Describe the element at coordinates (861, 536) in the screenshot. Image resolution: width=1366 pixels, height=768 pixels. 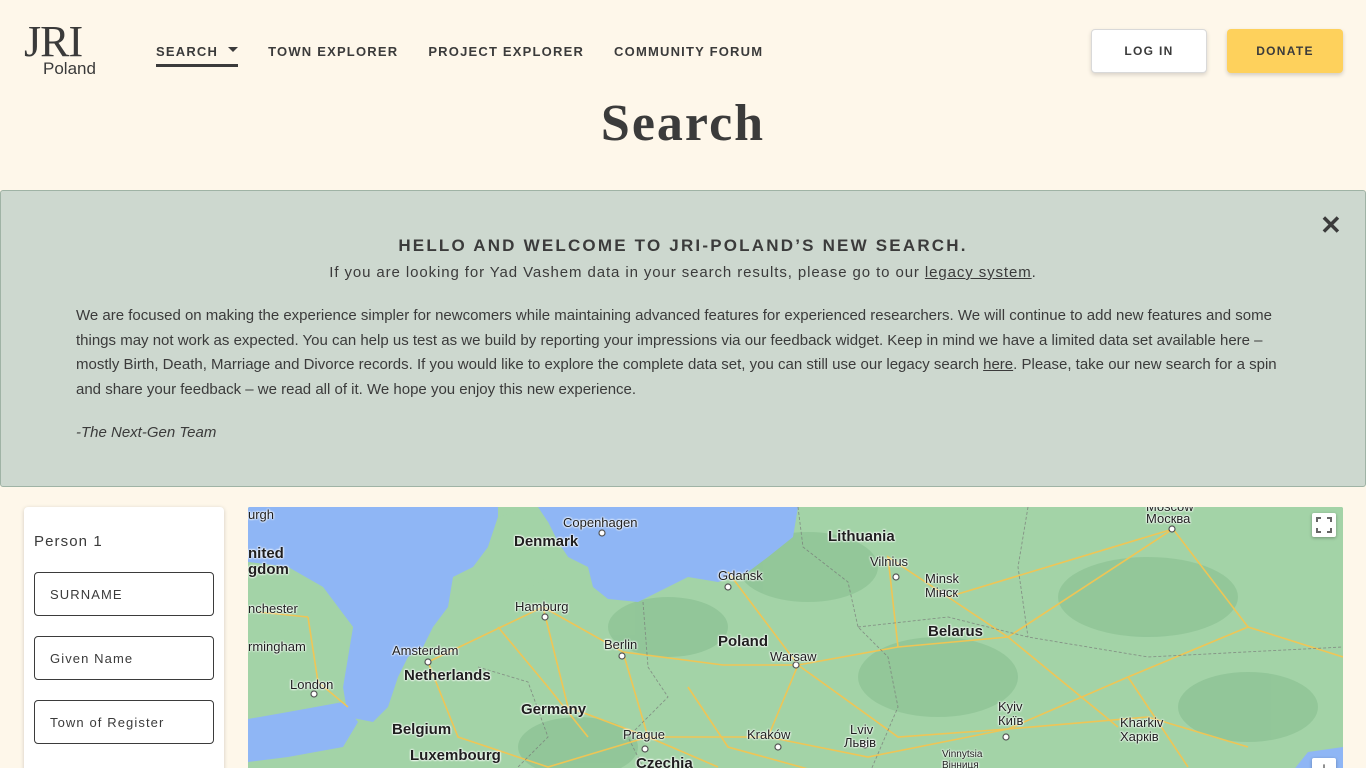
I see `map-label: Lithuania` at that location.